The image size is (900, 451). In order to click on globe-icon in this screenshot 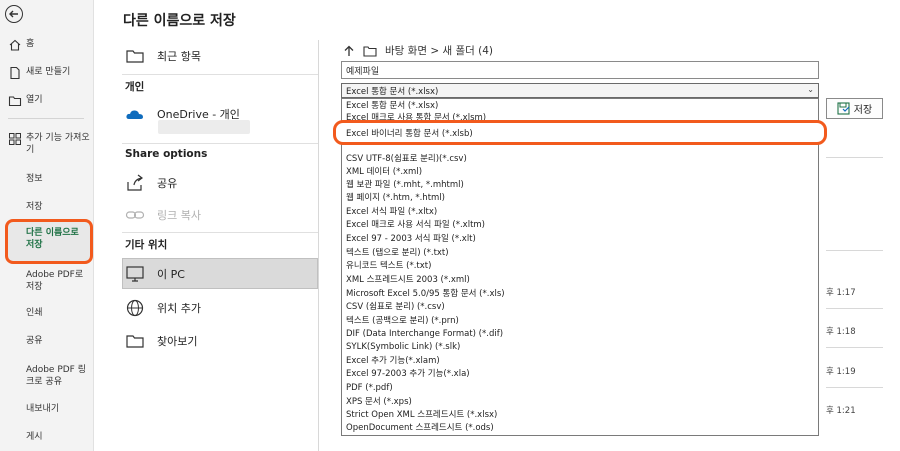, I will do `click(135, 308)`.